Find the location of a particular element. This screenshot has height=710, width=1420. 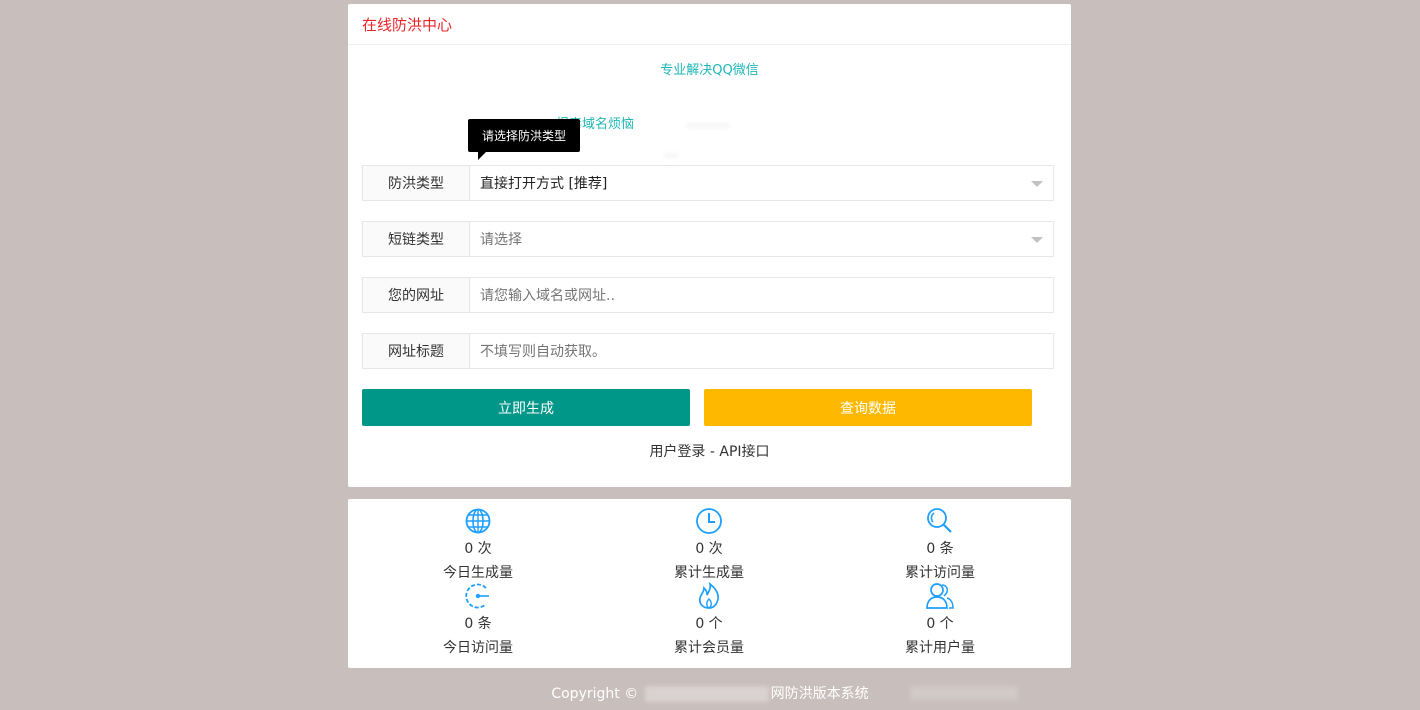

short-link-type-select: 请选择 is located at coordinates (761, 239).